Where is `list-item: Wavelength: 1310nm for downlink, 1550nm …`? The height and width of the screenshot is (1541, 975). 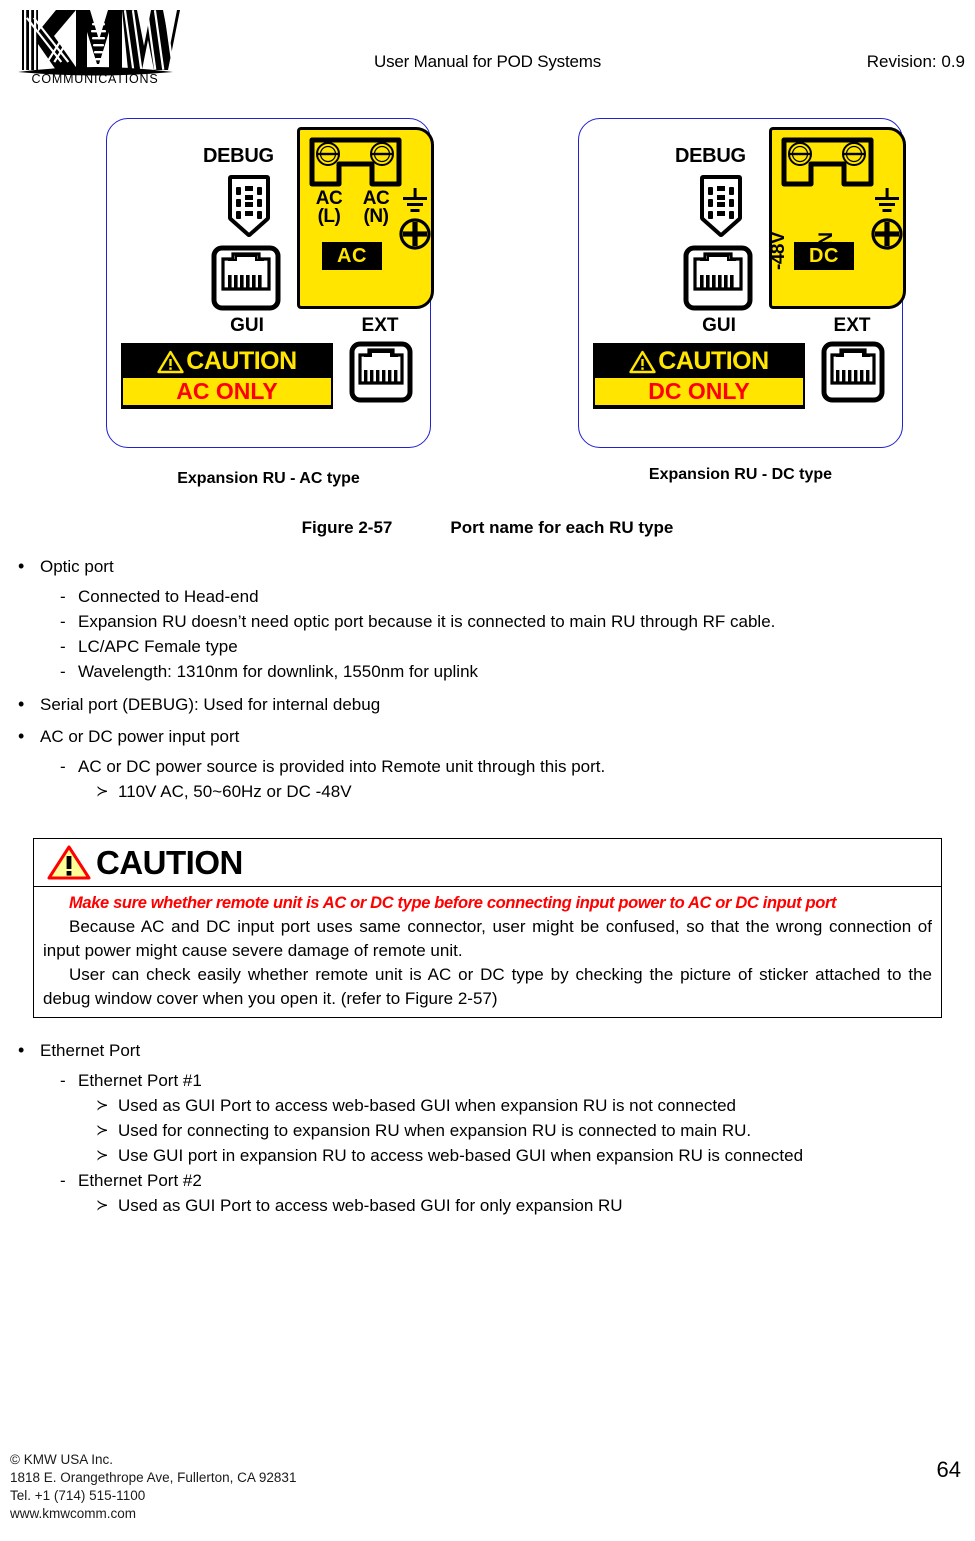
list-item: Wavelength: 1310nm for downlink, 1550nm … is located at coordinates (507, 671).